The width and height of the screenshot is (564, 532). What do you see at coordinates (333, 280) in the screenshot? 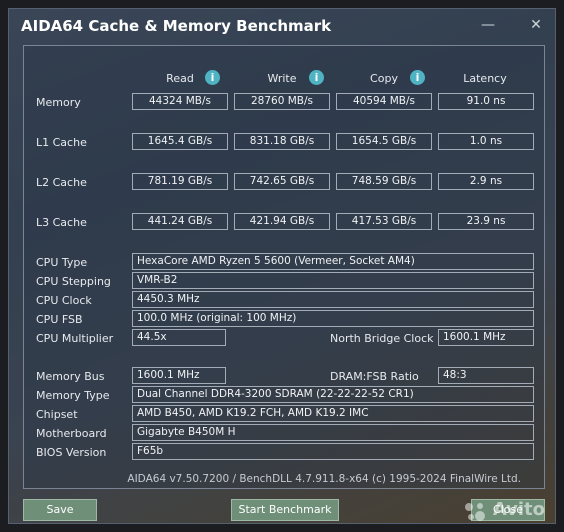
I see `cpu-stepping-field: VMR-B2` at bounding box center [333, 280].